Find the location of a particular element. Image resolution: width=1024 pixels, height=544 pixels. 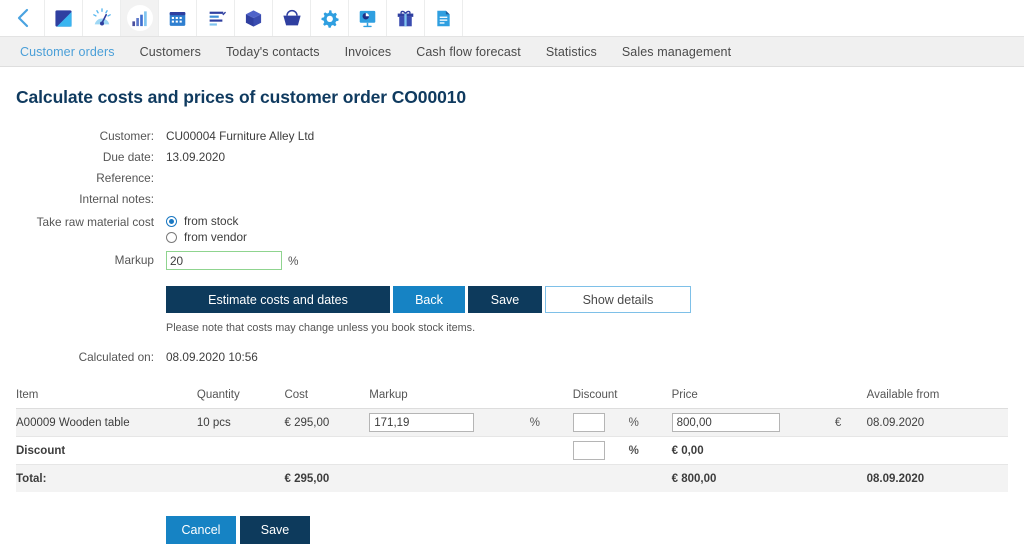

toolbar-item-settings is located at coordinates (329, 18).